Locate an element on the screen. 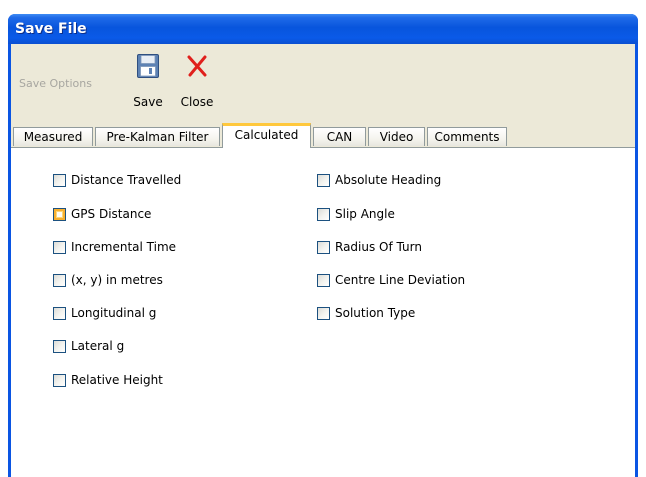 Image resolution: width=646 pixels, height=477 pixels. checkbox-label: Incremental Time is located at coordinates (124, 247).